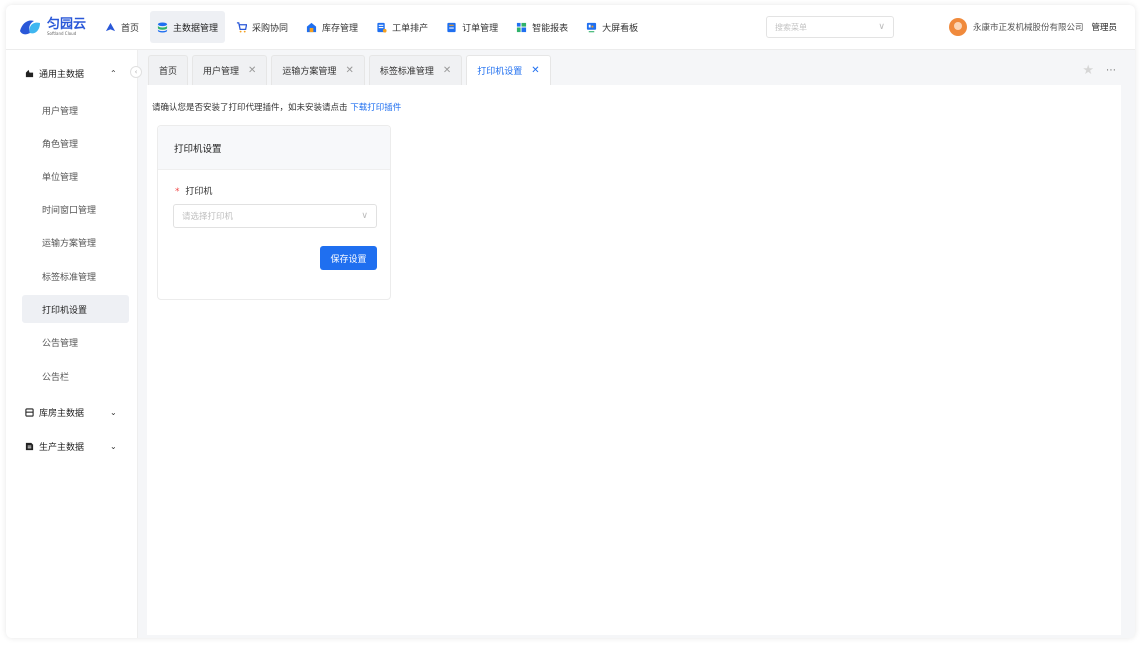 This screenshot has height=647, width=1141. What do you see at coordinates (451, 27) in the screenshot?
I see `order-icon` at bounding box center [451, 27].